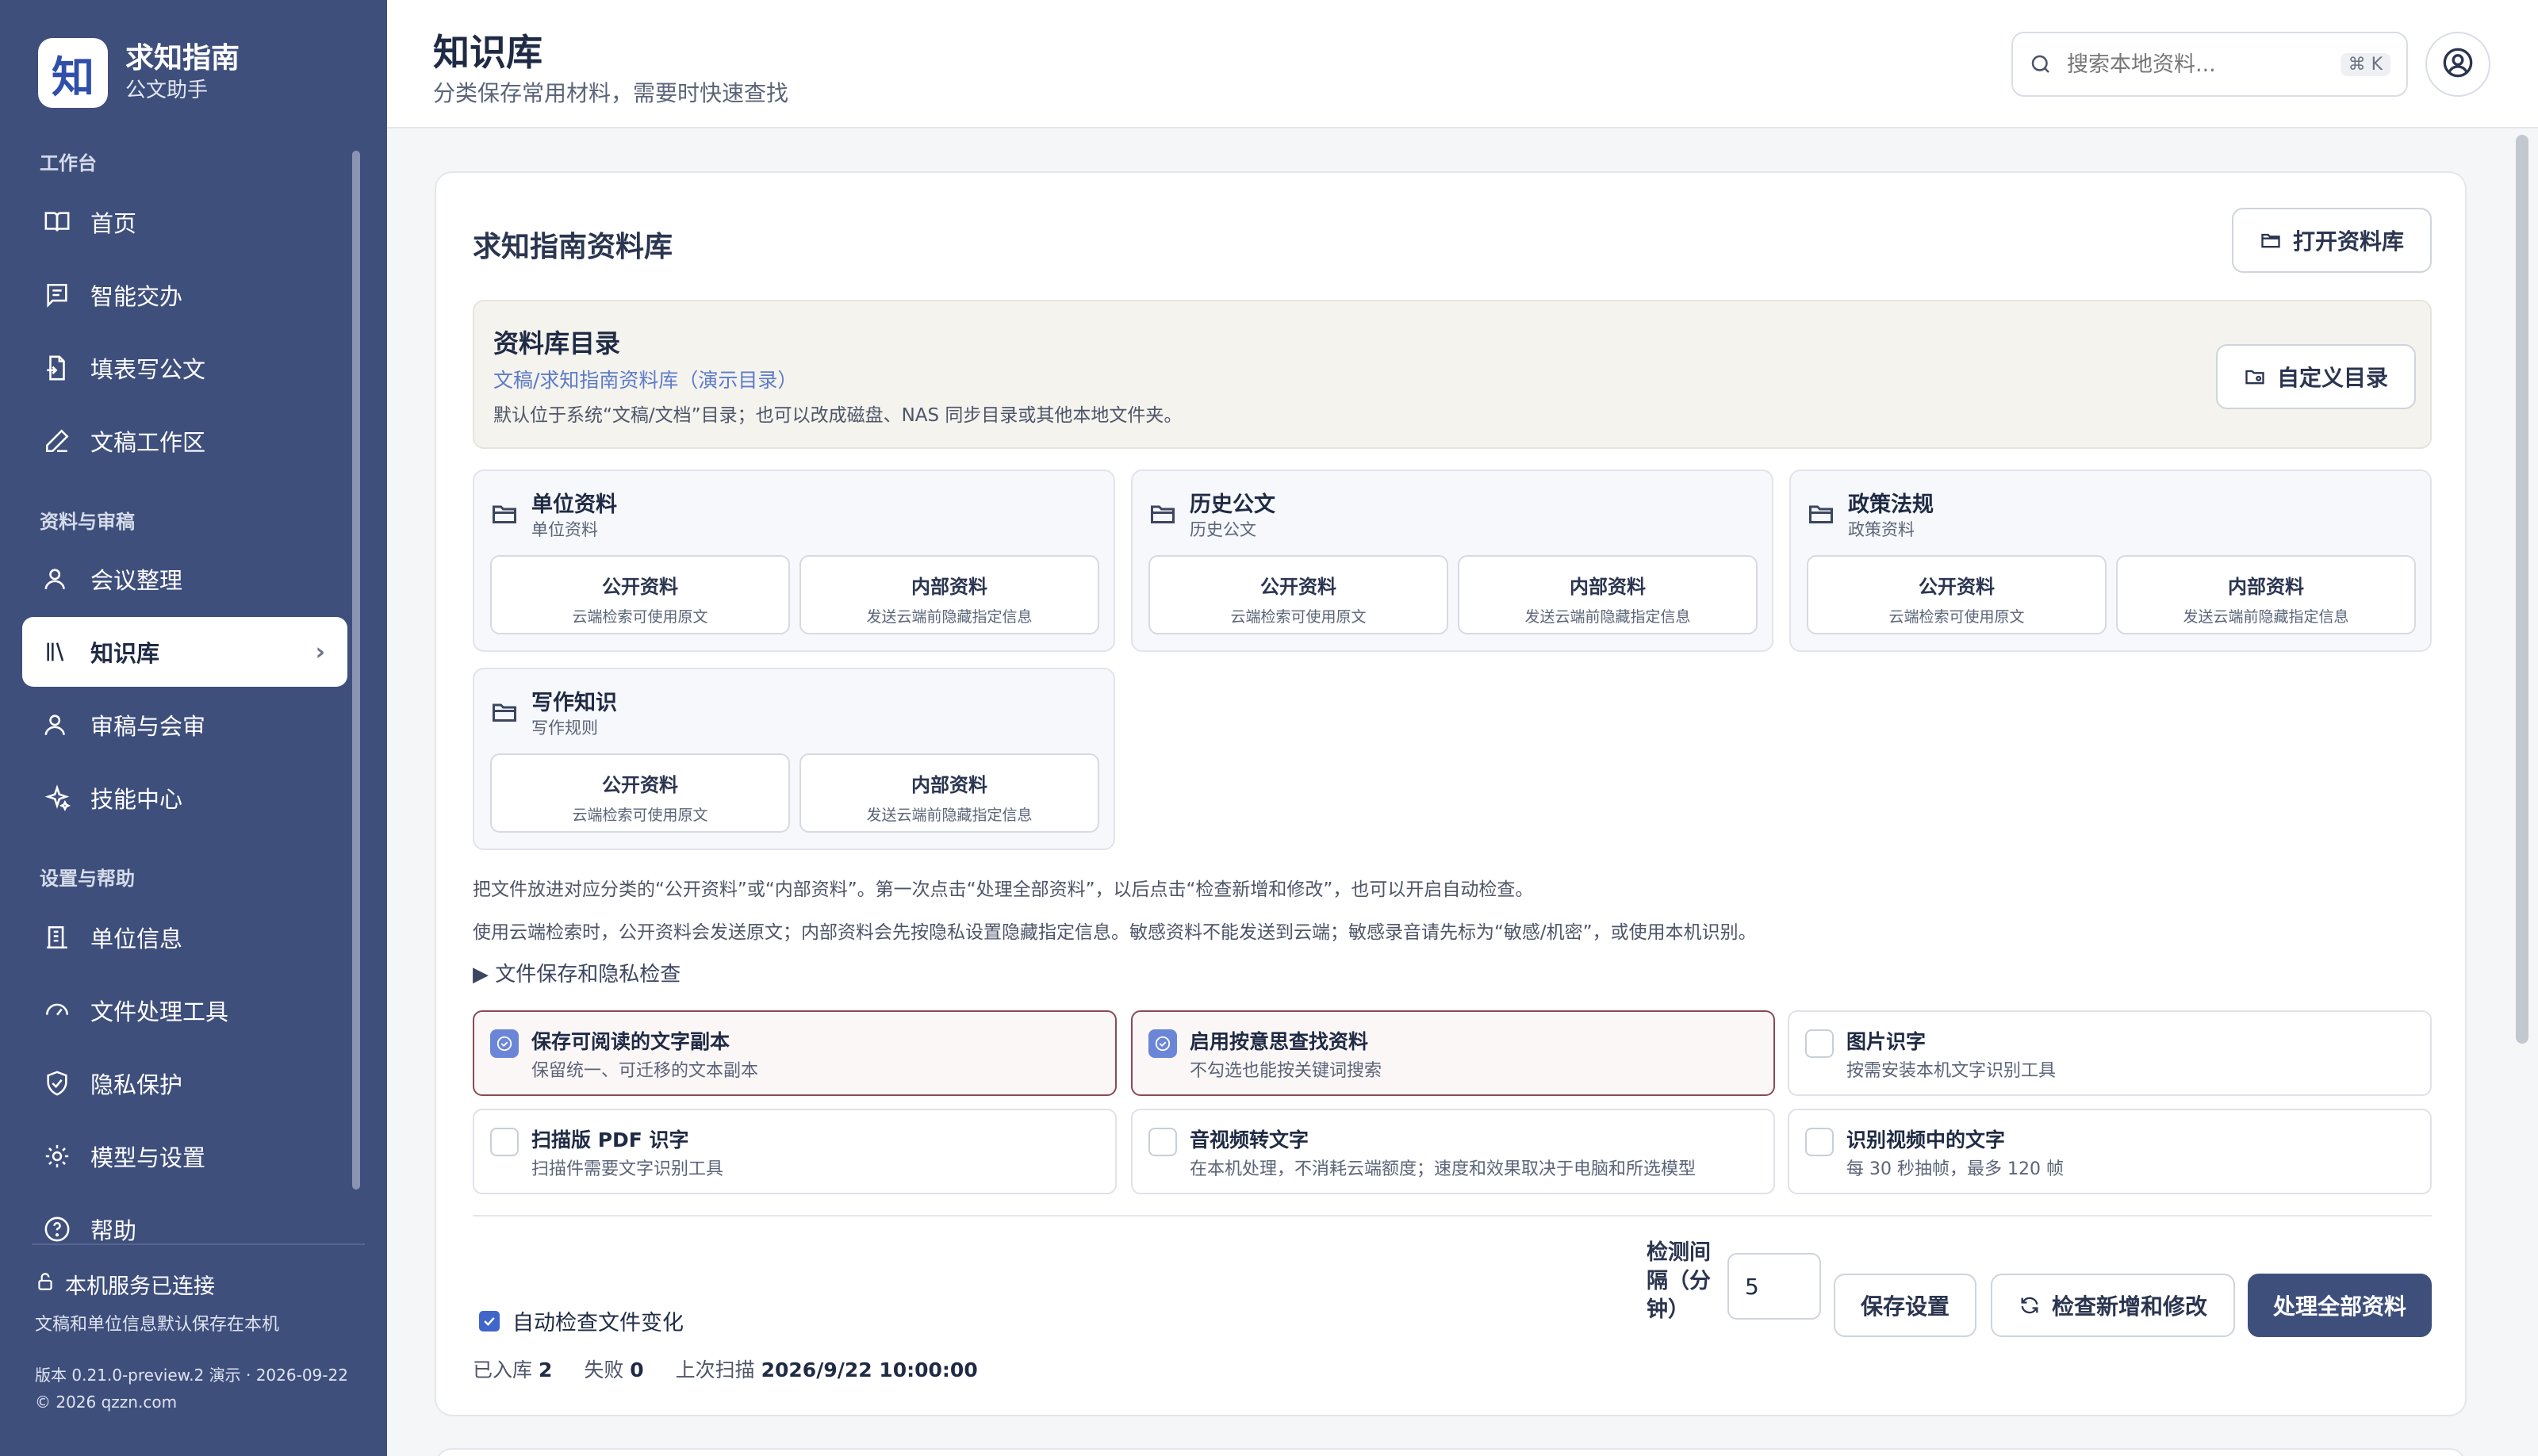  What do you see at coordinates (356, 670) in the screenshot?
I see `sidebar-scrollbar` at bounding box center [356, 670].